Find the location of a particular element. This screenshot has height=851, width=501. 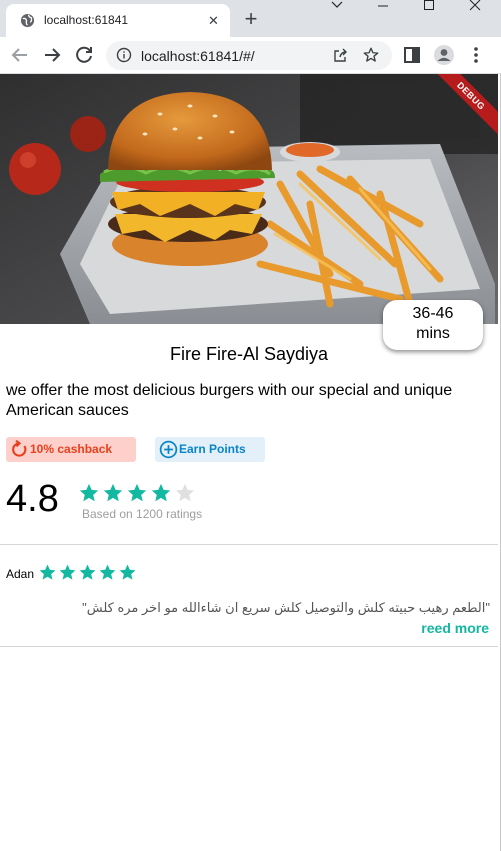

browser-toolbar: localhost:61841/#/ is located at coordinates (250, 55).